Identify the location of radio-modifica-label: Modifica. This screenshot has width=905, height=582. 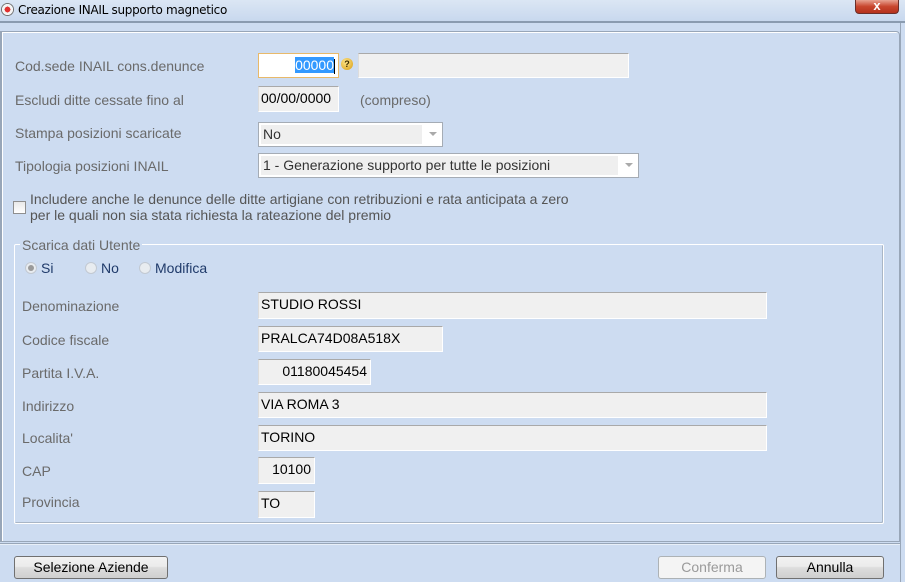
(181, 268).